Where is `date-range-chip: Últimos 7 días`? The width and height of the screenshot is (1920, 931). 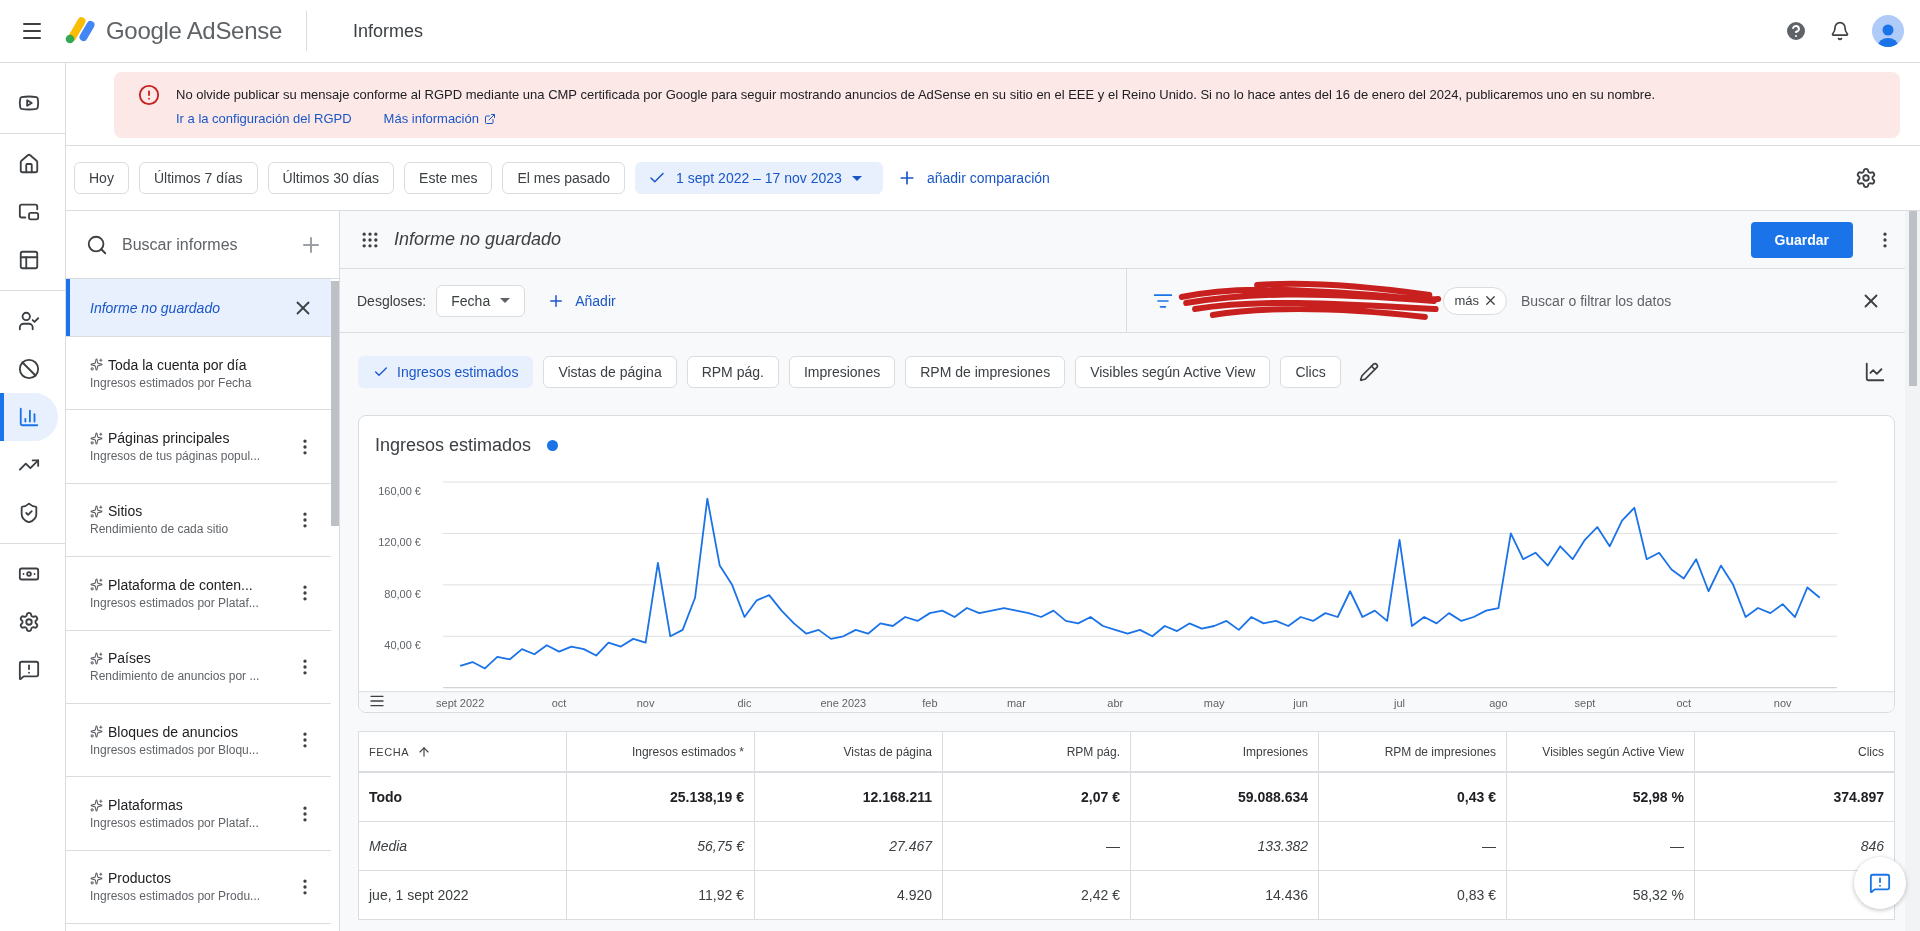 date-range-chip: Últimos 7 días is located at coordinates (198, 178).